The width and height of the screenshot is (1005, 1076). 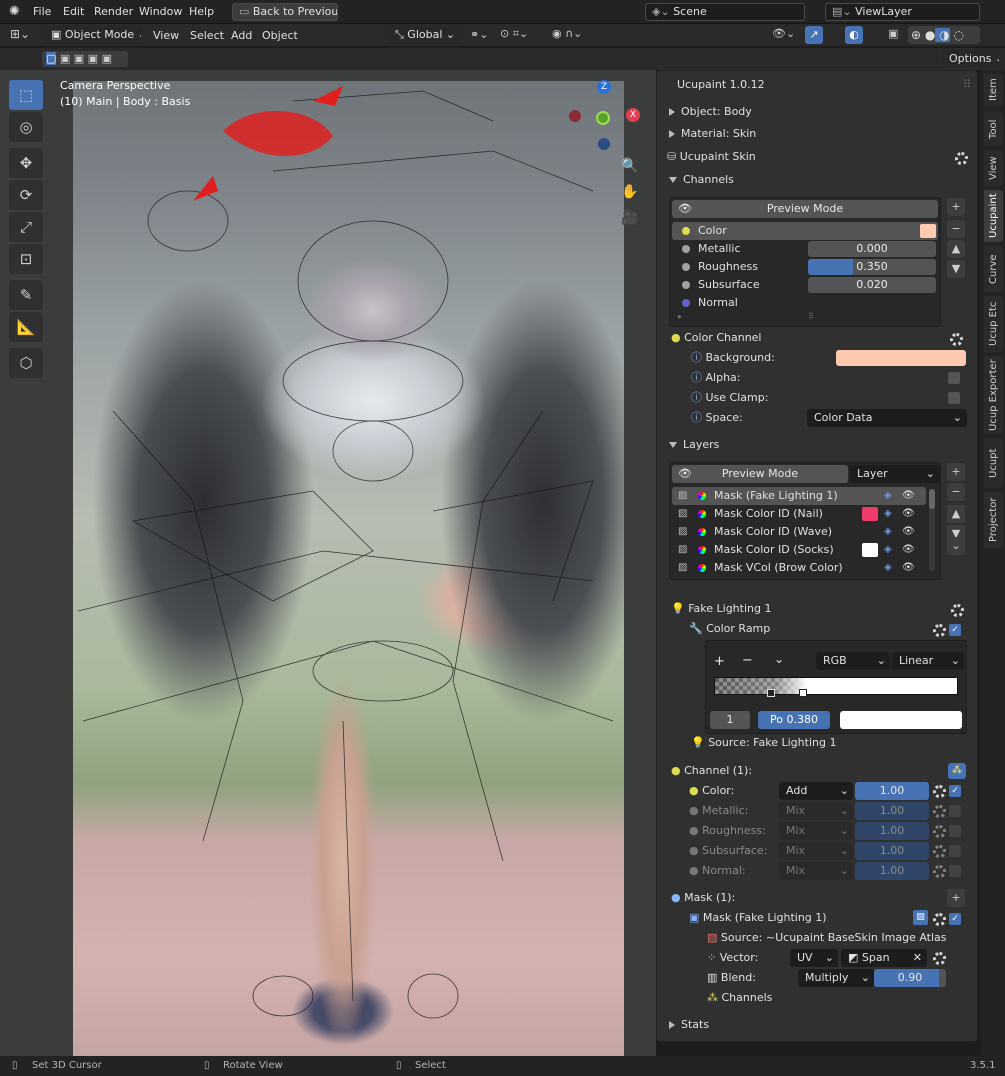 I want to click on layer-item: ▨ Mask Color ID (Socks) ◈ 👁, so click(x=799, y=550).